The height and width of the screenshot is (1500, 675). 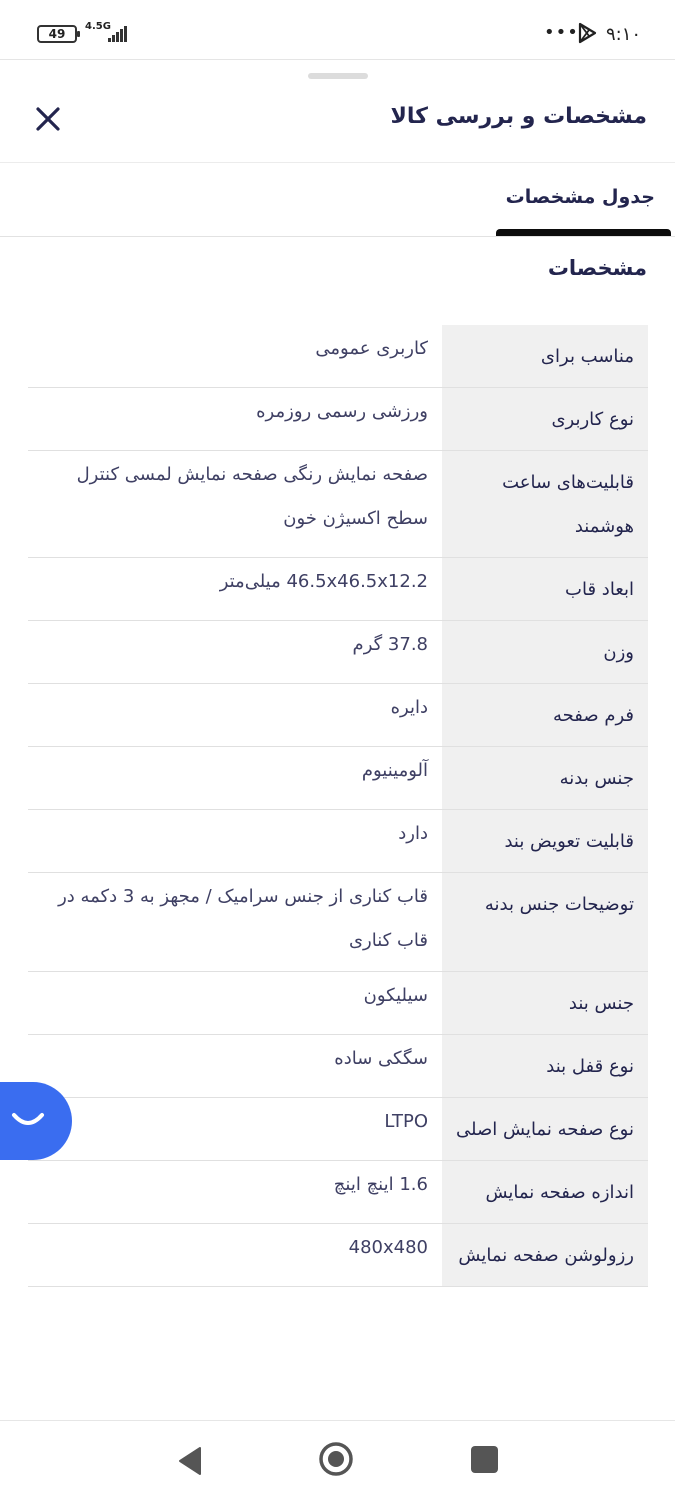 I want to click on tab-specs-table: جدول مشخصات, so click(x=580, y=197).